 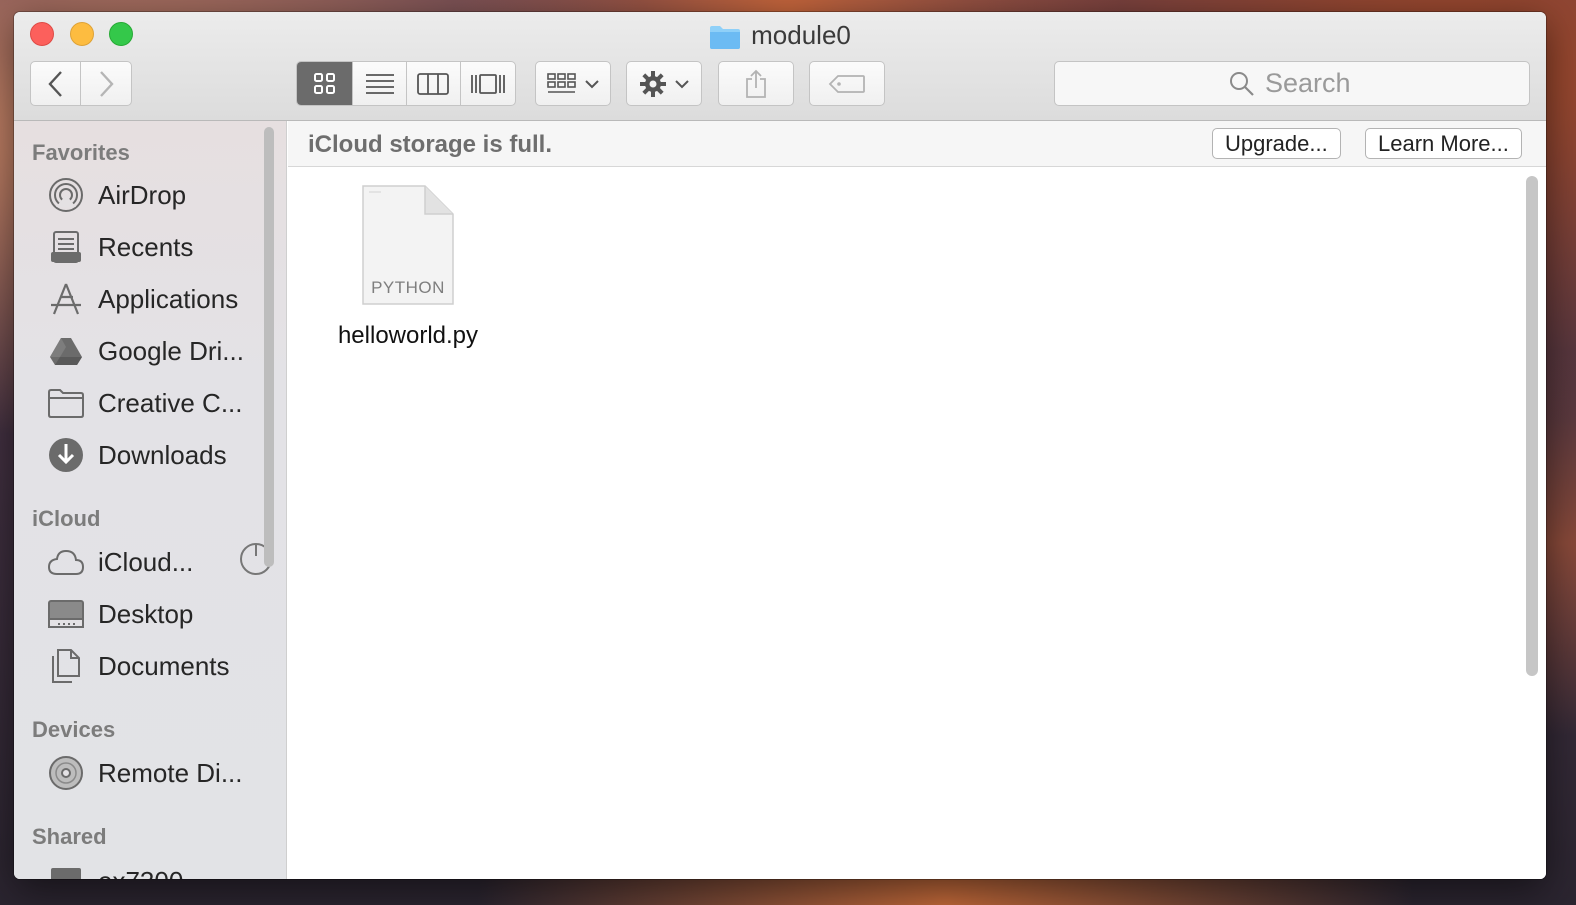 I want to click on column-view-button, so click(x=434, y=83).